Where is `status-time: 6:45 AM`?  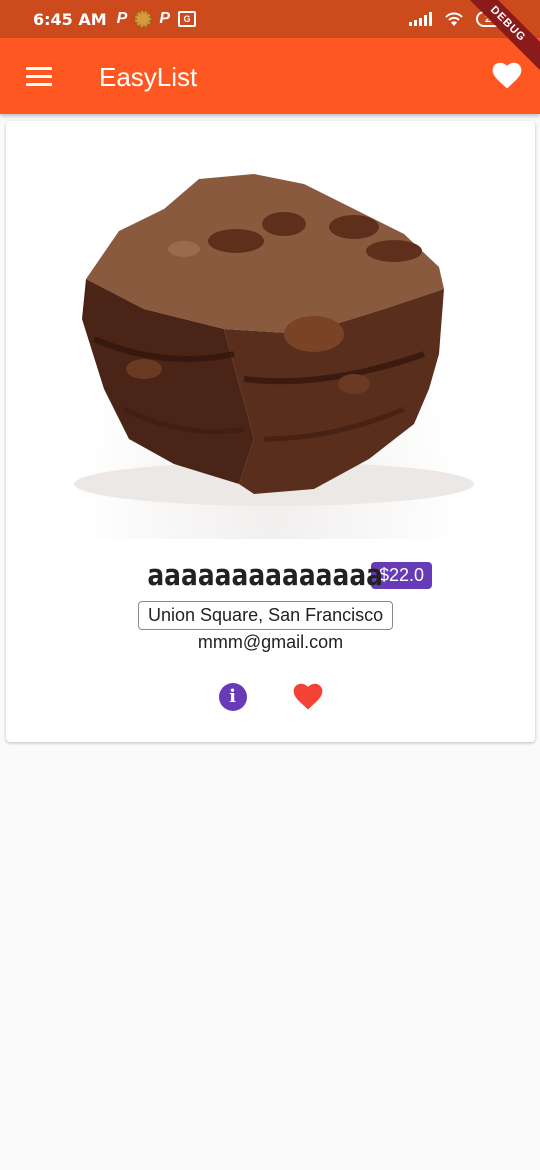
status-time: 6:45 AM is located at coordinates (70, 19).